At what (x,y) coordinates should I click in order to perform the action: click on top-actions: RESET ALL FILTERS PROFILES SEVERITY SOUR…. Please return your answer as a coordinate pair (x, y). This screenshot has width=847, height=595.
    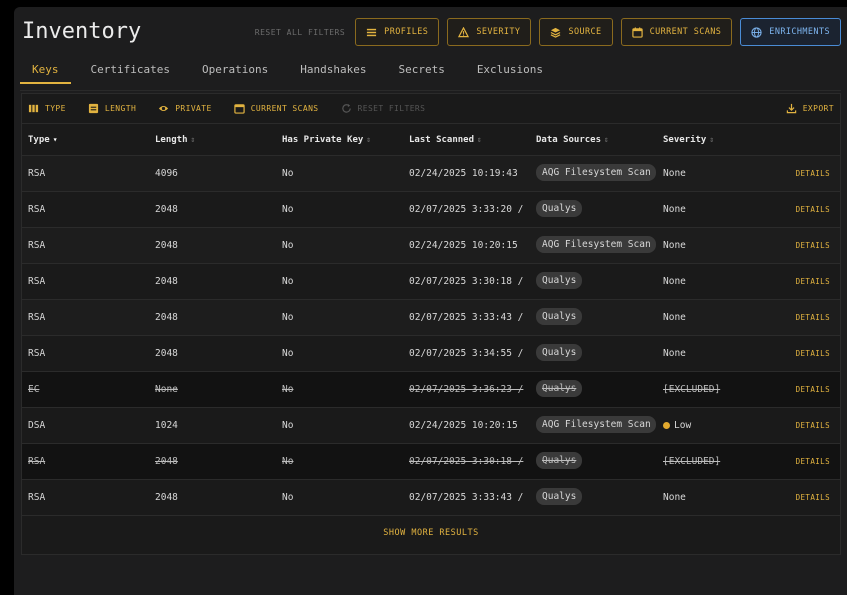
    Looking at the image, I should click on (548, 32).